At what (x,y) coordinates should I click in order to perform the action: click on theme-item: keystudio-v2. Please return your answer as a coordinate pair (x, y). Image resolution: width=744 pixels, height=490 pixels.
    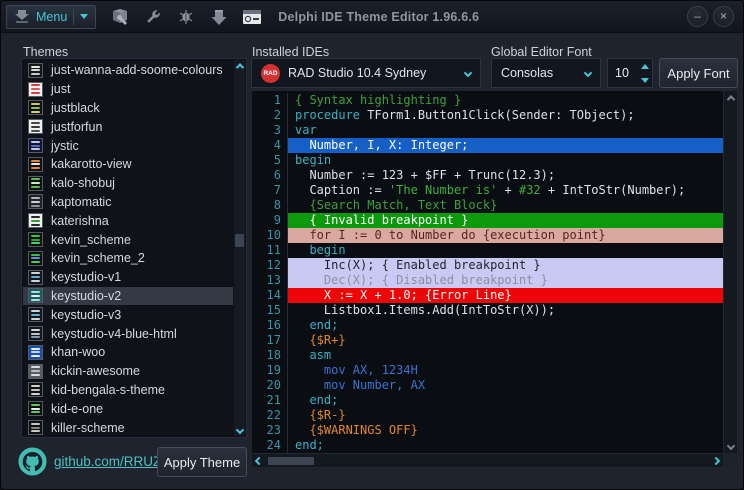
    Looking at the image, I should click on (128, 296).